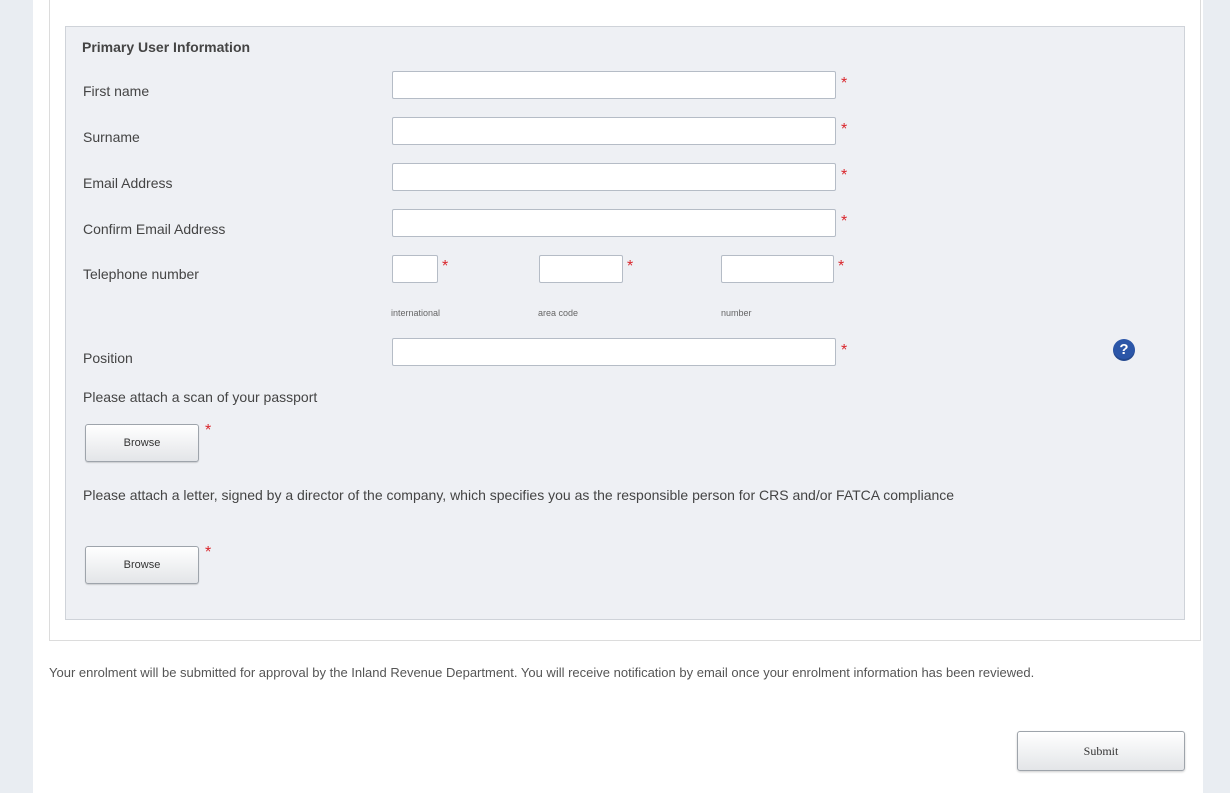 The height and width of the screenshot is (793, 1230). What do you see at coordinates (558, 313) in the screenshot?
I see `telephone-area-code-caption: area code` at bounding box center [558, 313].